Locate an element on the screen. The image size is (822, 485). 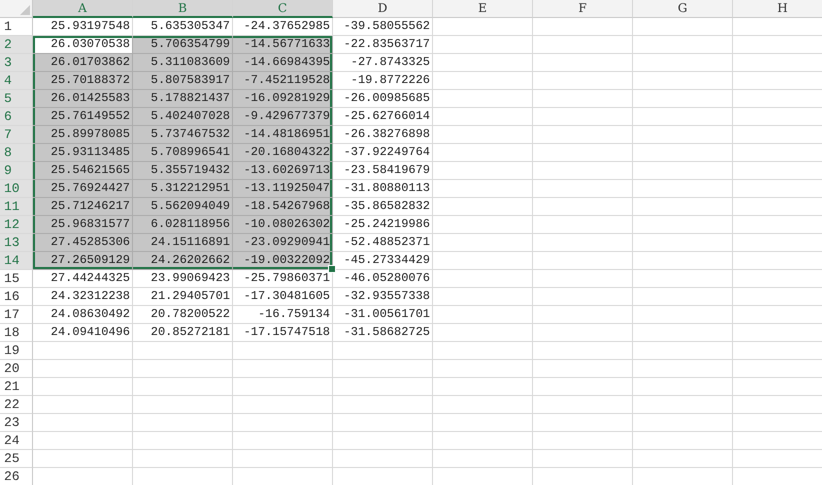
table-cell: -13.60269713 is located at coordinates (283, 171).